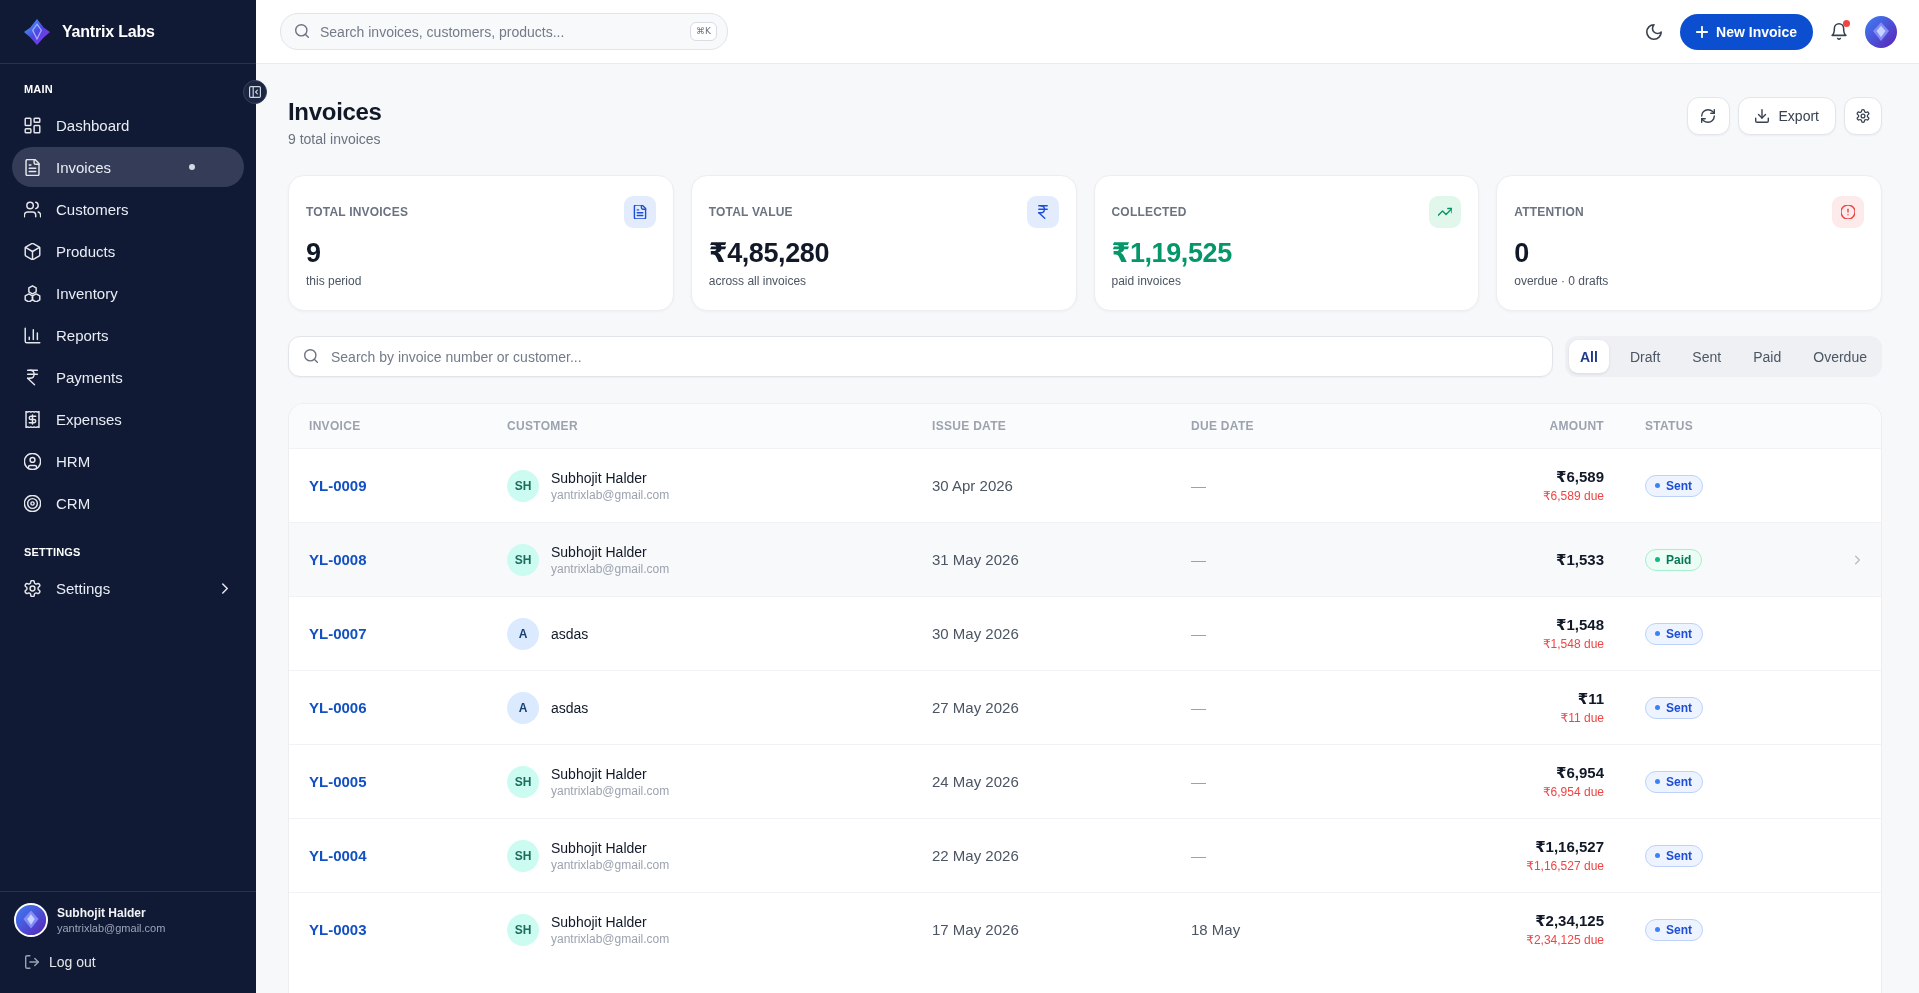 The image size is (1919, 993). Describe the element at coordinates (128, 251) in the screenshot. I see `nav-item: Products` at that location.